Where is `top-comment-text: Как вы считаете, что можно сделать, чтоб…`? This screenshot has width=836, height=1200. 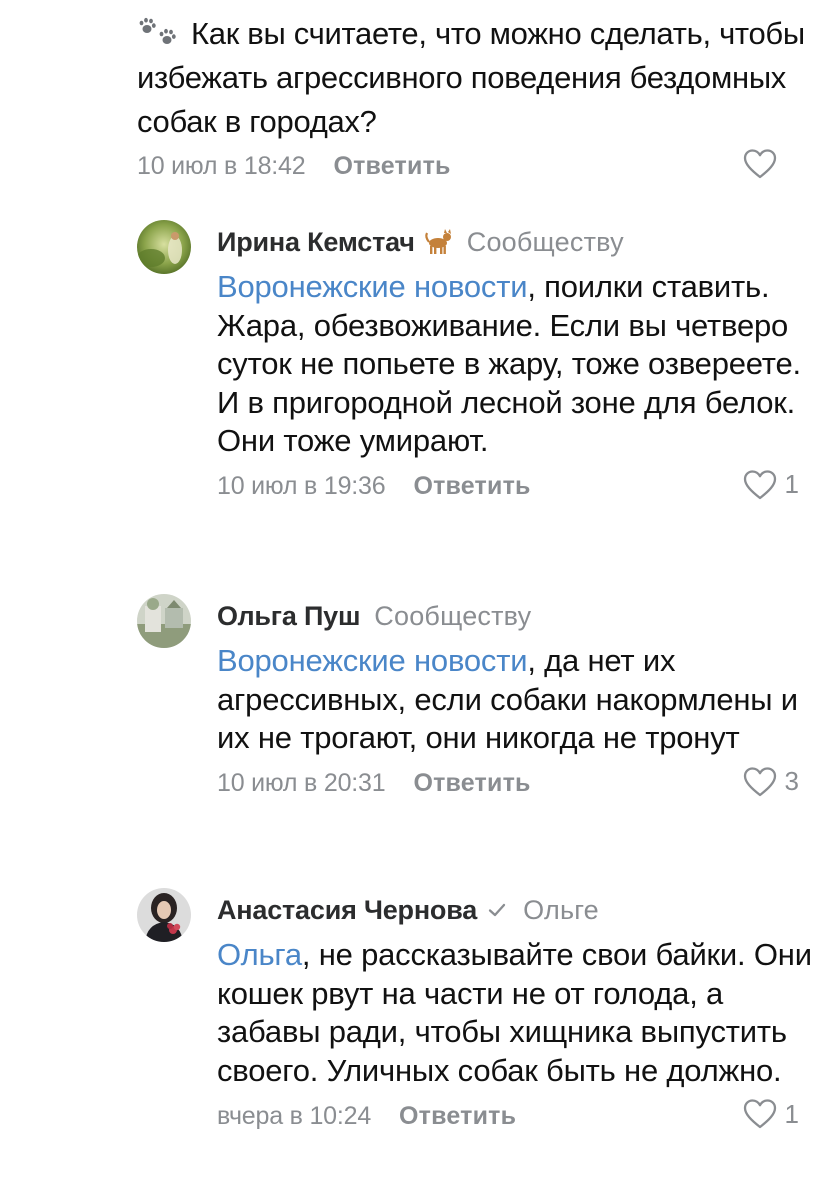
top-comment-text: Как вы считаете, что можно сделать, чтоб… is located at coordinates (471, 77).